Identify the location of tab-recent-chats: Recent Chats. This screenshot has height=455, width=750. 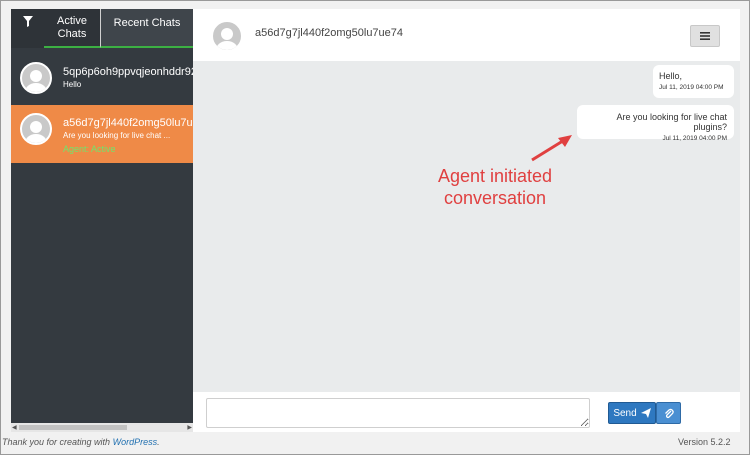
(147, 28).